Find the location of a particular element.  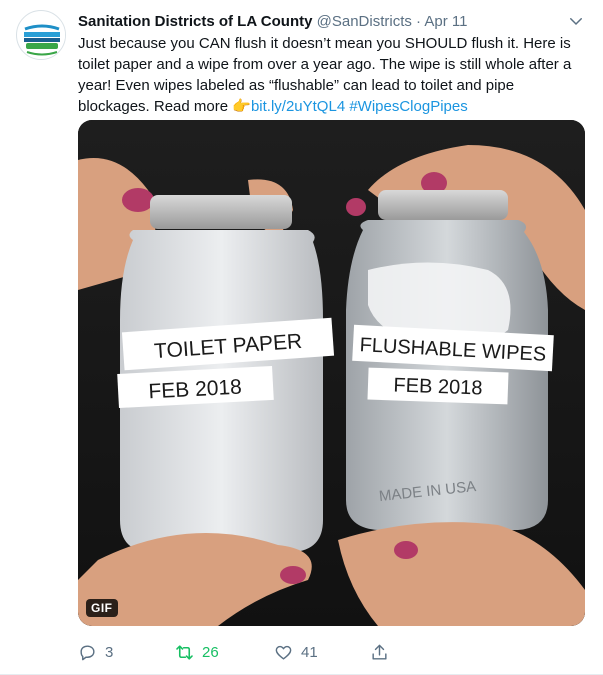

avatar-logo is located at coordinates (41, 35).